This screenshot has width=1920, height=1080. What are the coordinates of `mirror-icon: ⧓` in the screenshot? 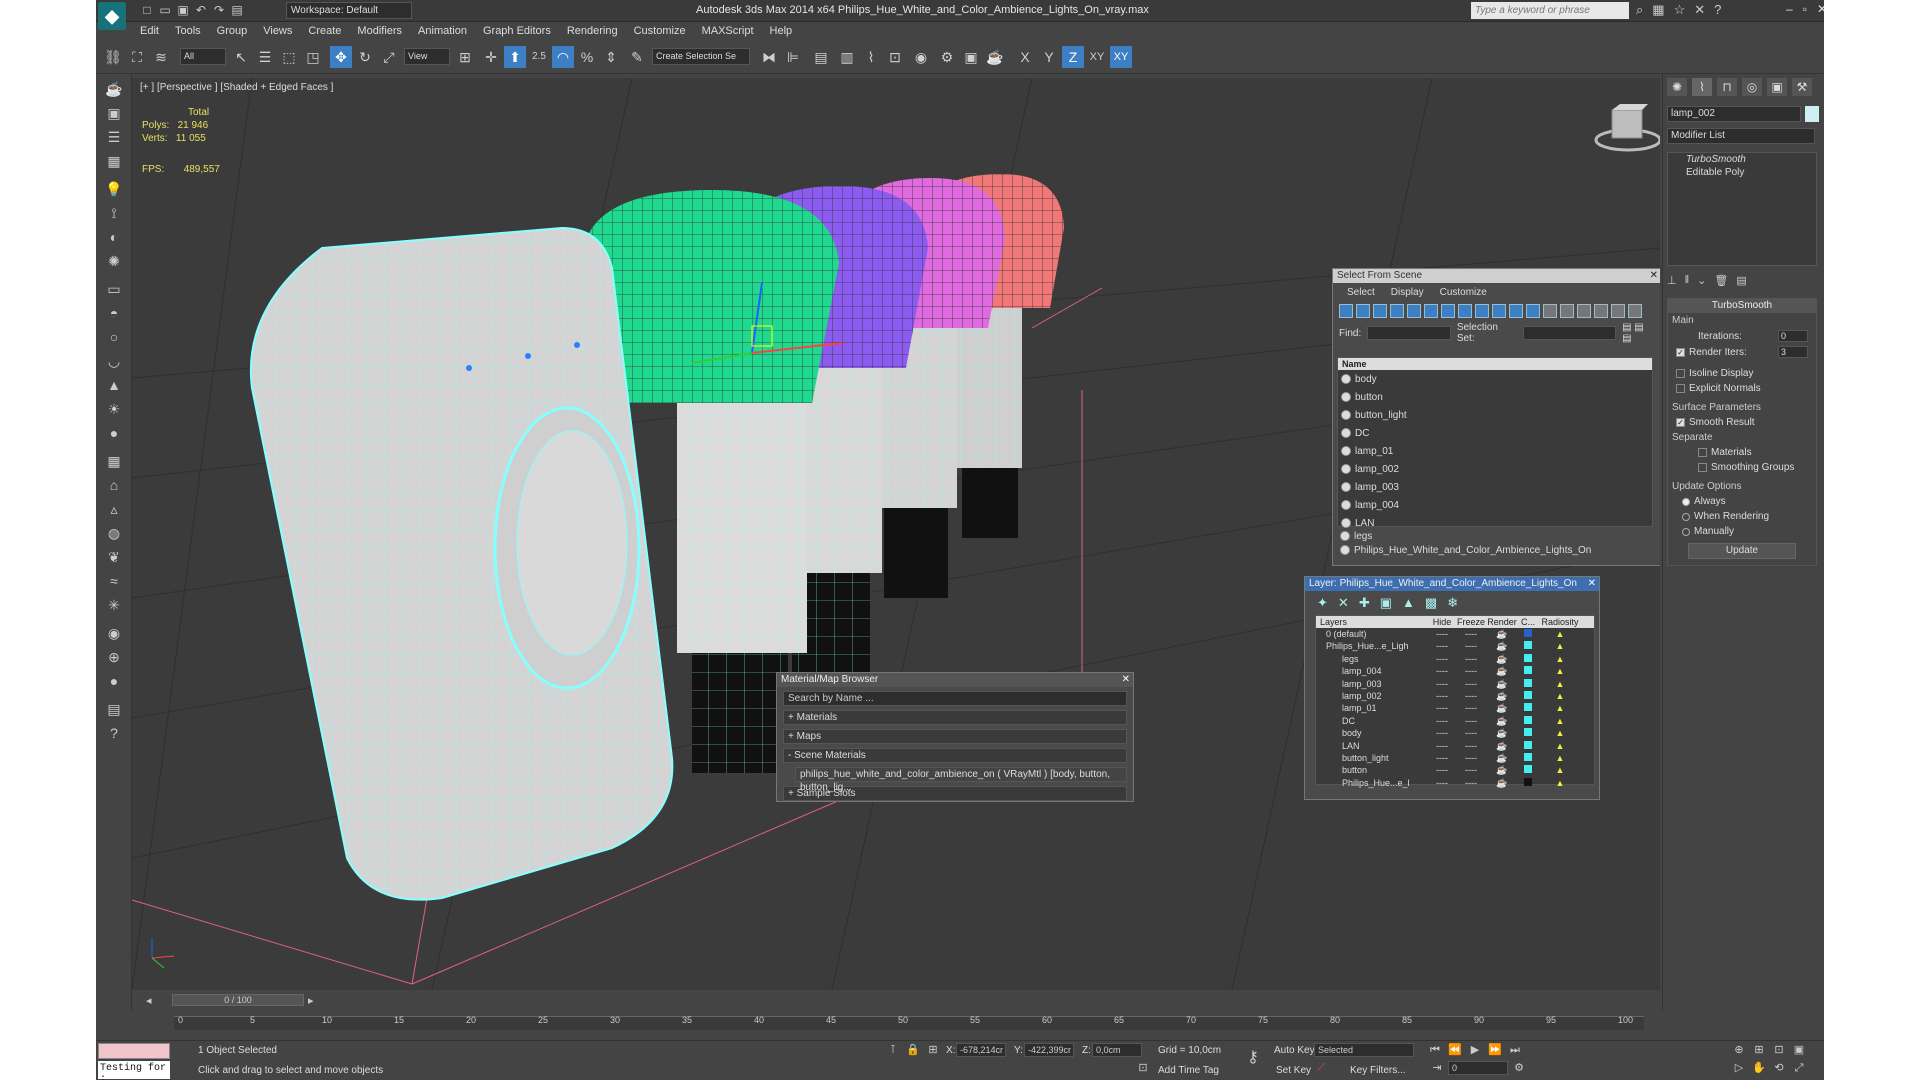 It's located at (769, 57).